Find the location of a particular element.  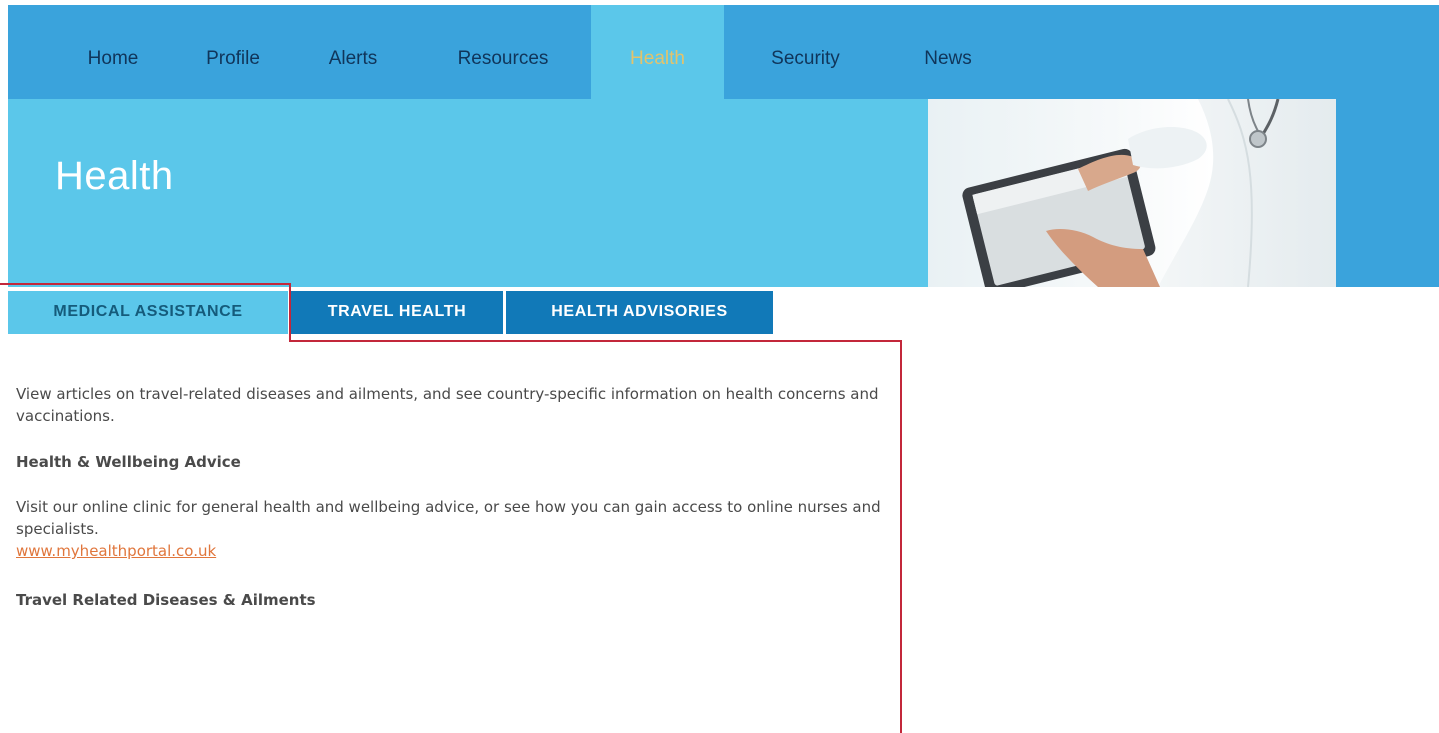

health-portal-link: www.myhealthportal.co.uk is located at coordinates (116, 551).